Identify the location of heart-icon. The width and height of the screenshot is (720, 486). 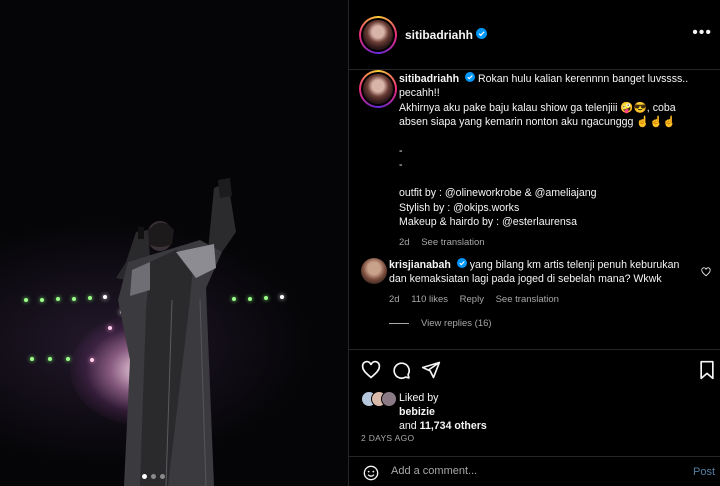
(371, 372).